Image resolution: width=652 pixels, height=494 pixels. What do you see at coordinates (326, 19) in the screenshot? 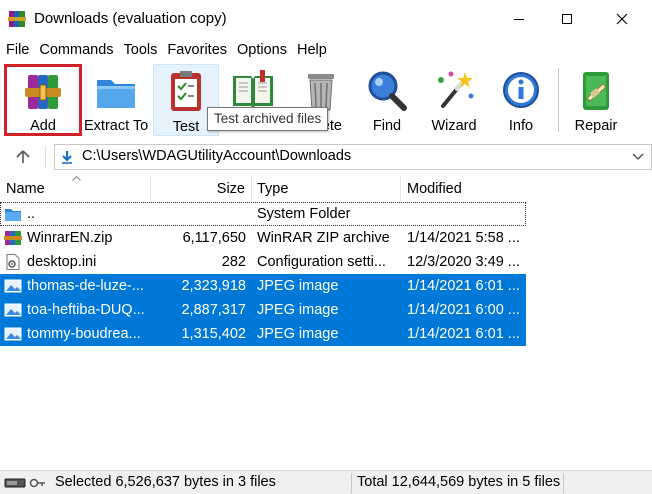
I see `title-bar: Downloads (evaluation copy)` at bounding box center [326, 19].